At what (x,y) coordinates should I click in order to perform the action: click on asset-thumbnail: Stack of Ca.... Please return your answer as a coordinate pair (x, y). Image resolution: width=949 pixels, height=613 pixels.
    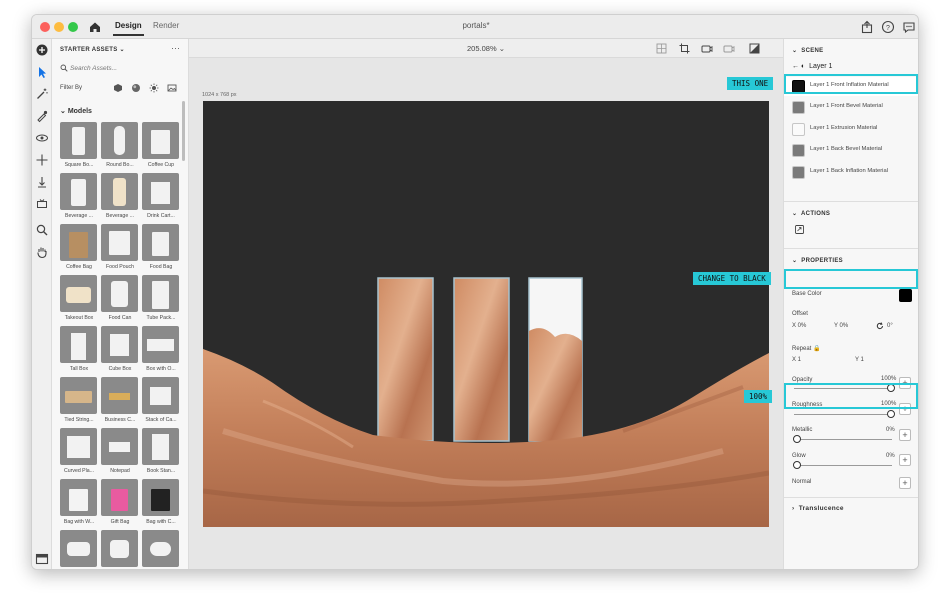
    Looking at the image, I should click on (162, 402).